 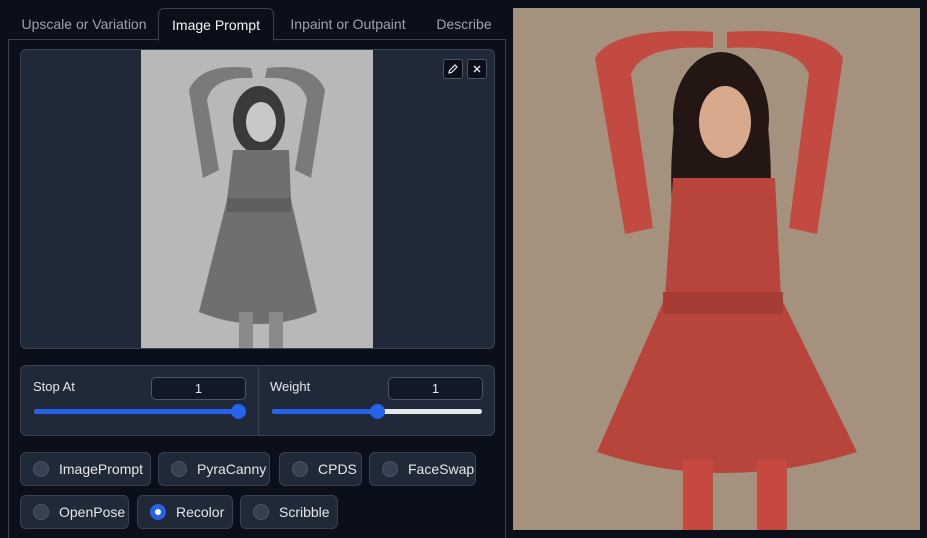 I want to click on stop-at-label: Stop At, so click(x=54, y=386).